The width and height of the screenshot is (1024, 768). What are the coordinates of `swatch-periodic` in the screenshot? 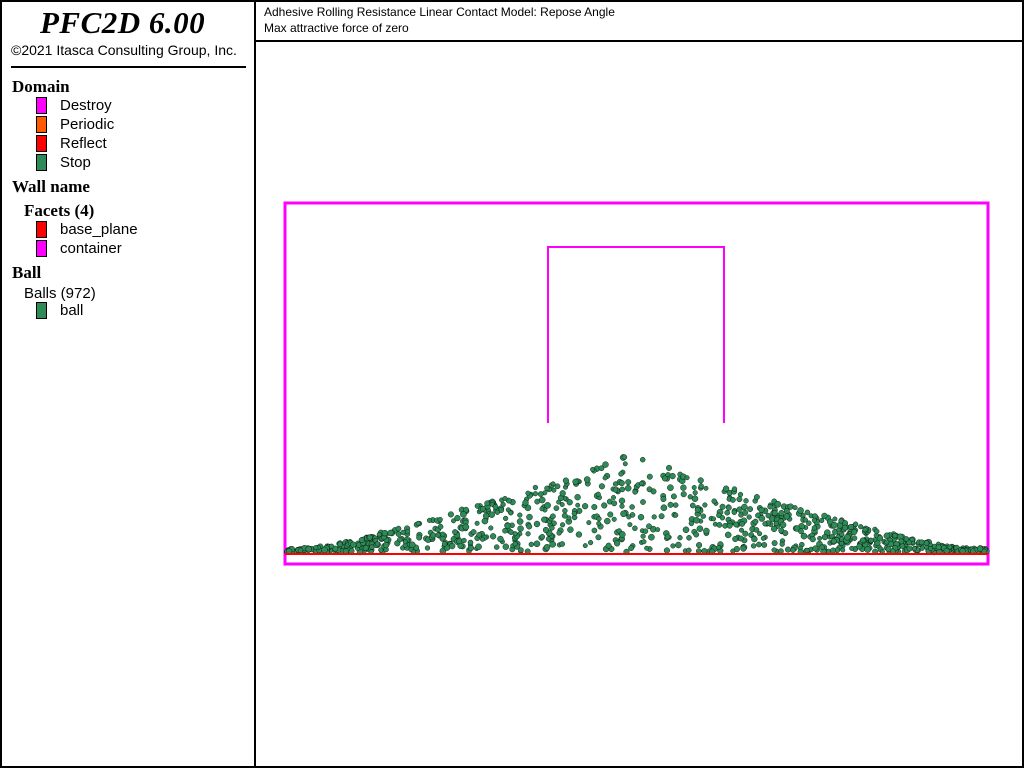 It's located at (41, 124).